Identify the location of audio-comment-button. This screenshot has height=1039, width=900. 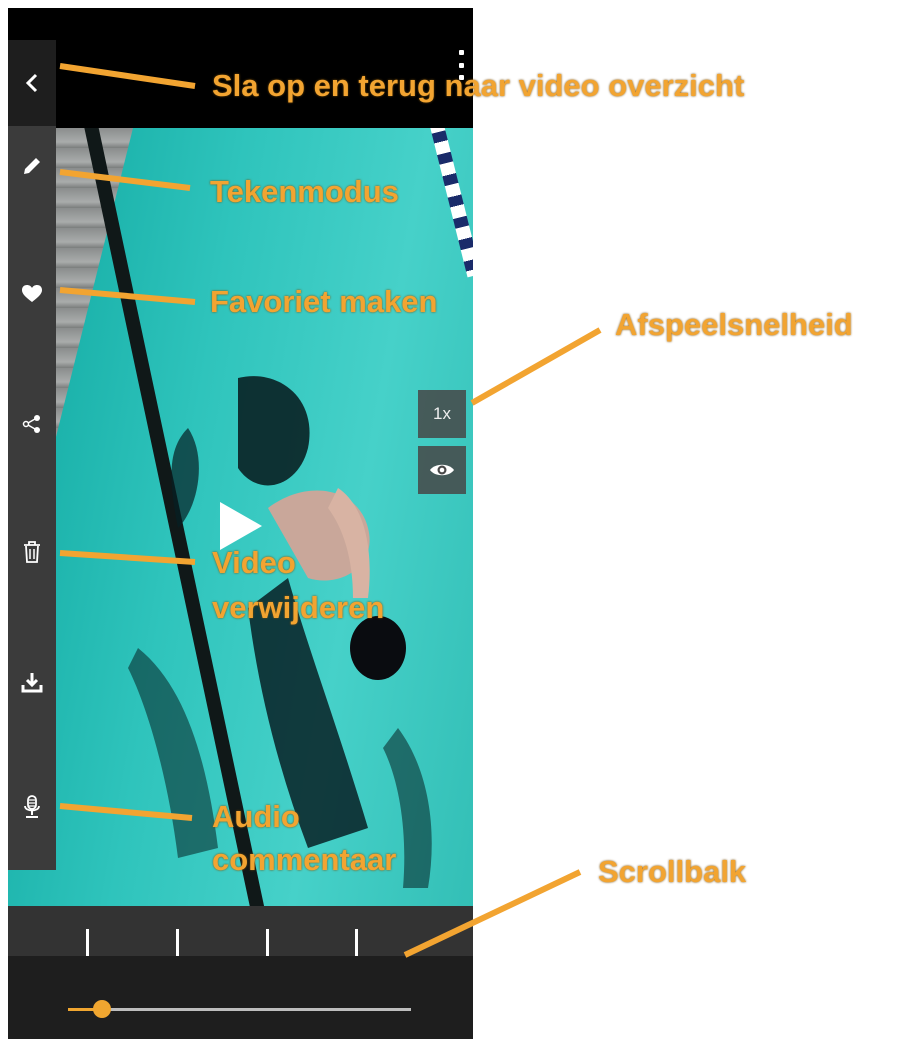
(32, 807).